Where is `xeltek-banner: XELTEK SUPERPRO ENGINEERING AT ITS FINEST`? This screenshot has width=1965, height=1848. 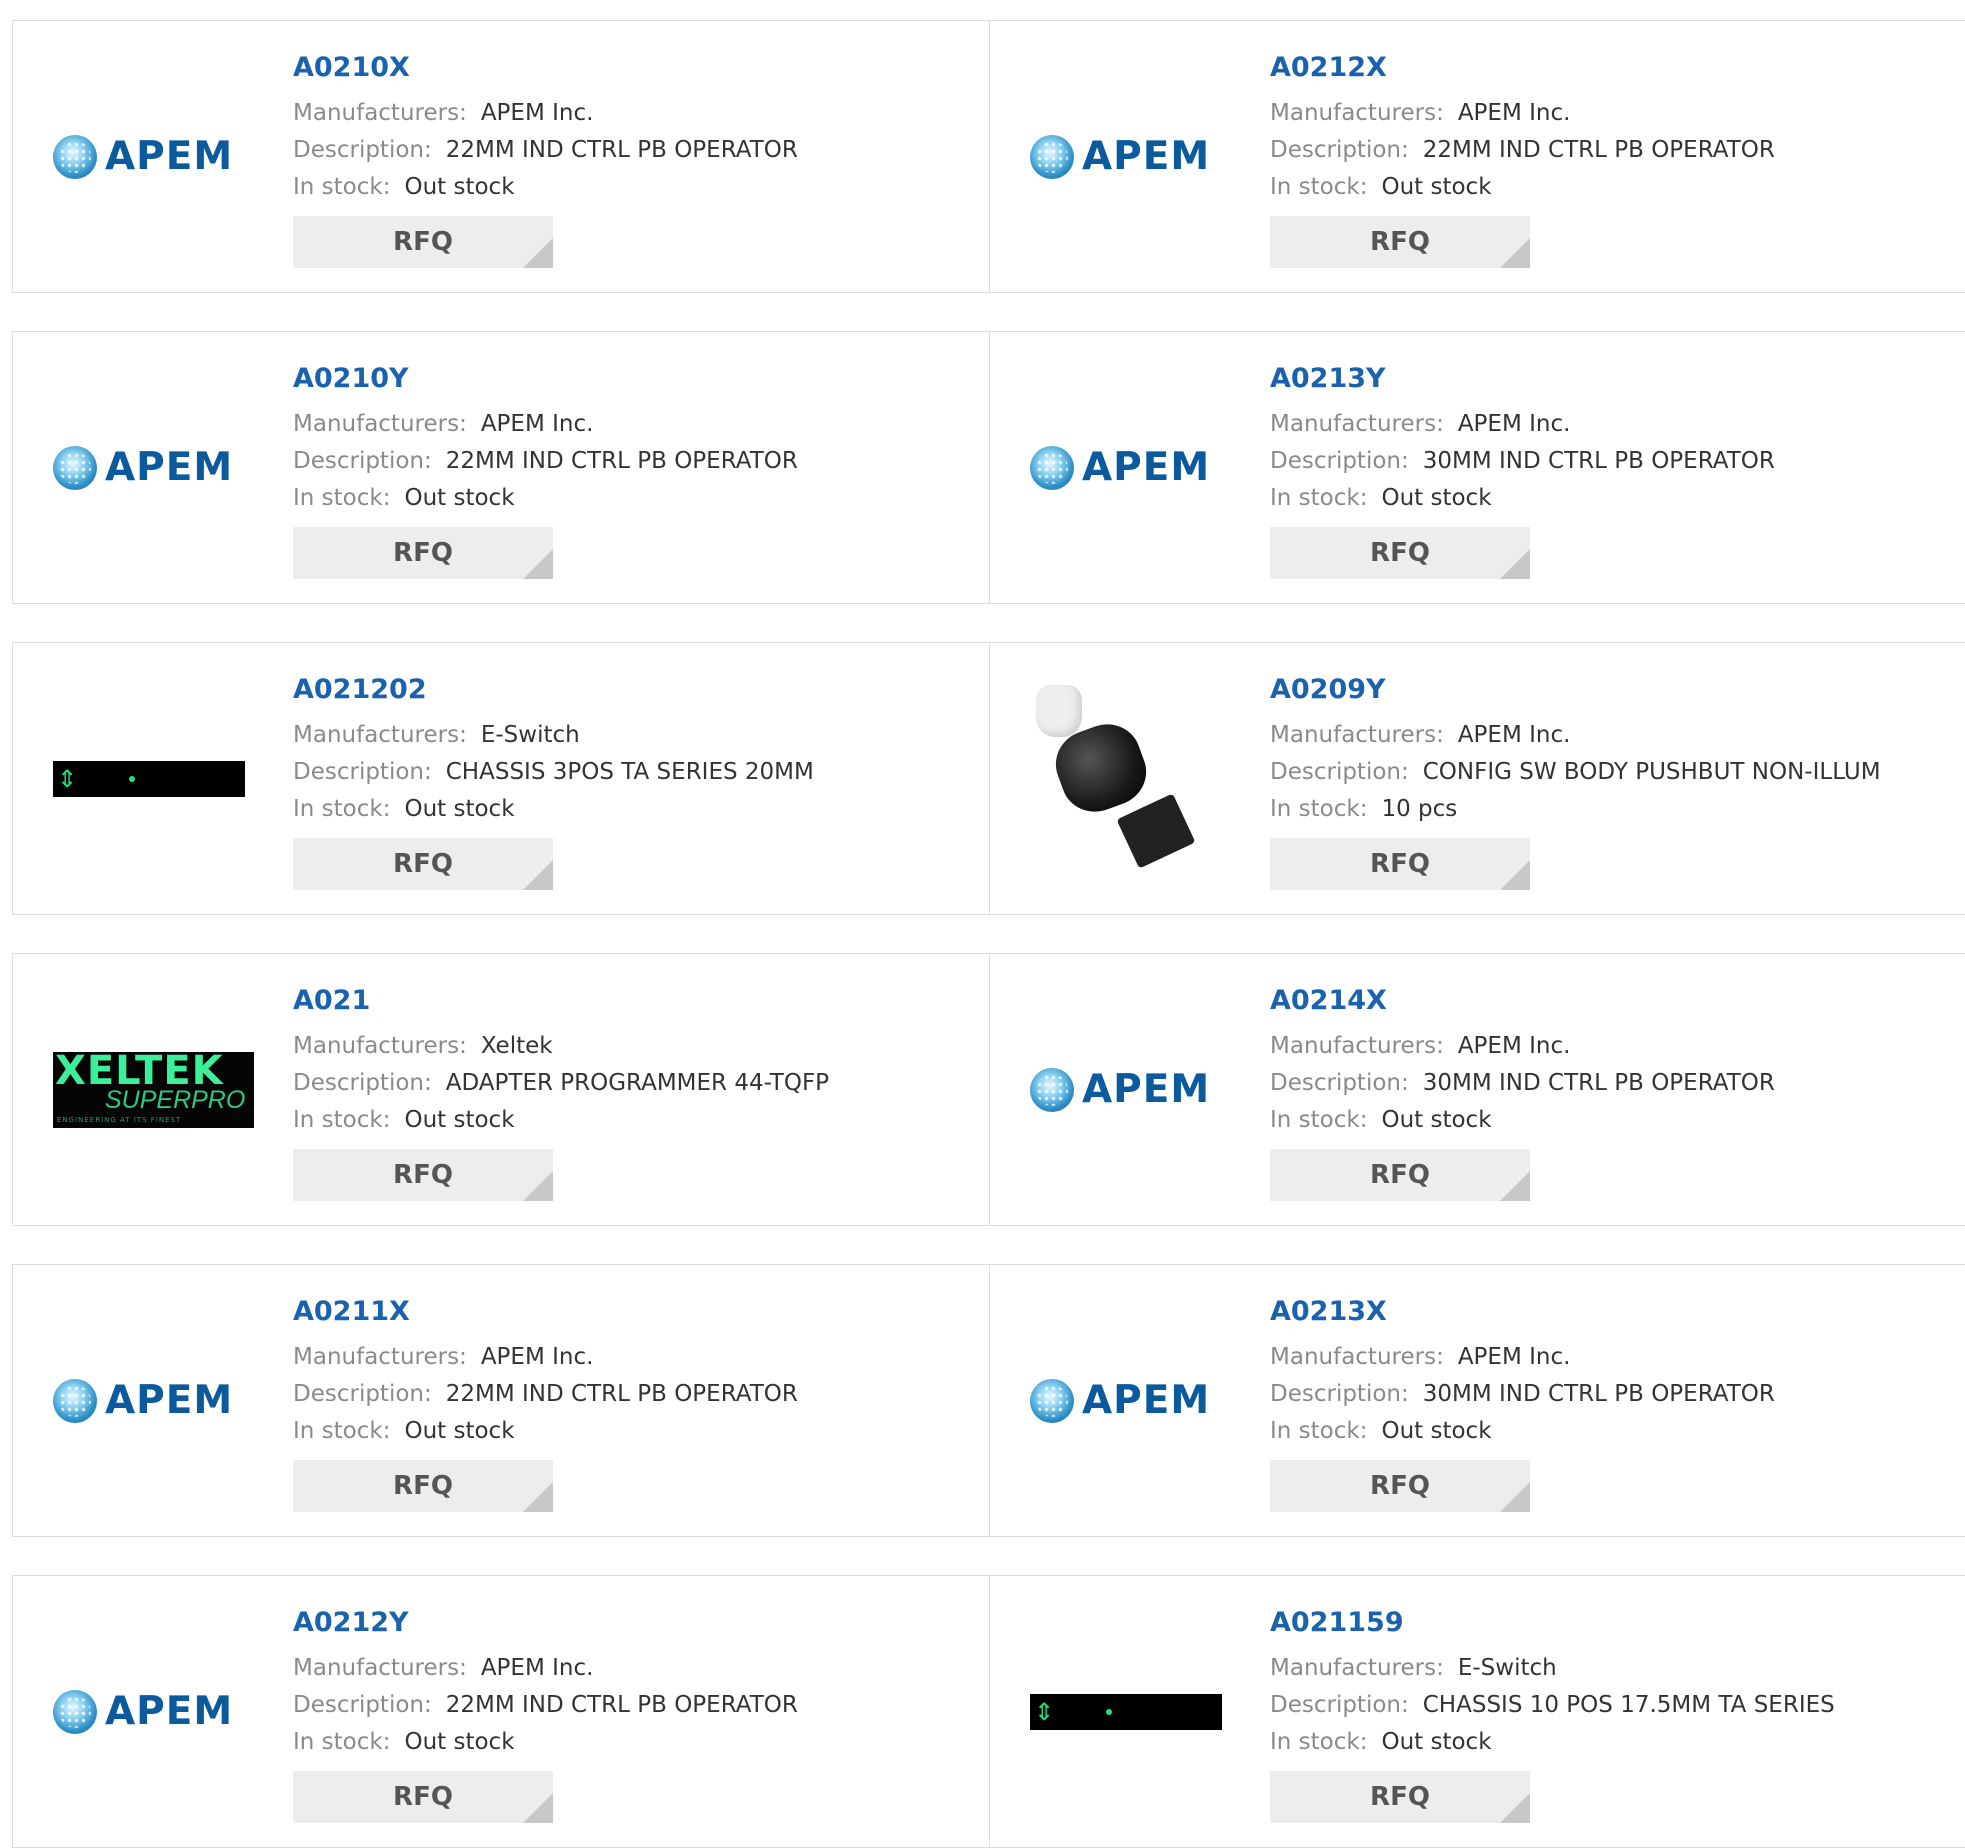 xeltek-banner: XELTEK SUPERPRO ENGINEERING AT ITS FINEST is located at coordinates (153, 1089).